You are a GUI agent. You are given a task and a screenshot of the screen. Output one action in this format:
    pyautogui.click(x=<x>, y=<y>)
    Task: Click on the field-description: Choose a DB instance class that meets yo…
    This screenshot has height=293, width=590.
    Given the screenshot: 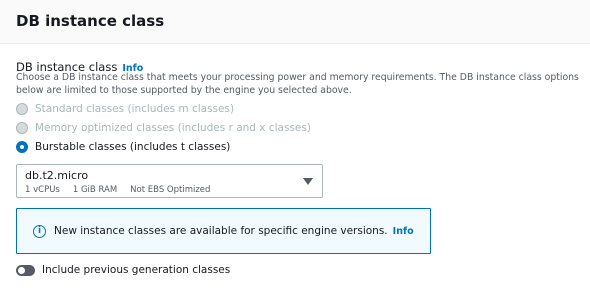 What is the action you would take?
    pyautogui.click(x=297, y=84)
    